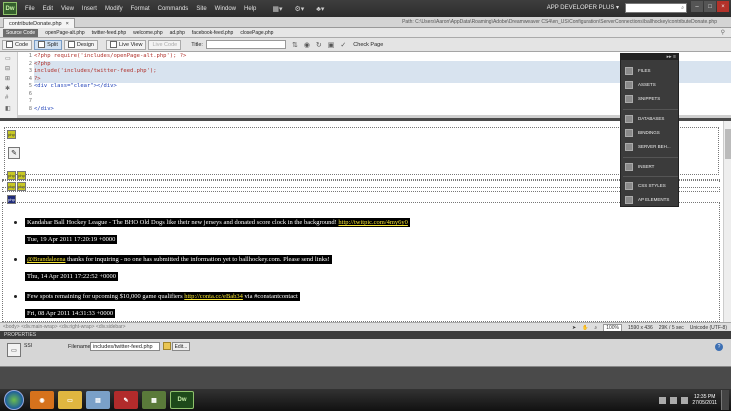 This screenshot has height=411, width=731. Describe the element at coordinates (663, 400) in the screenshot. I see `tray-icon` at that location.